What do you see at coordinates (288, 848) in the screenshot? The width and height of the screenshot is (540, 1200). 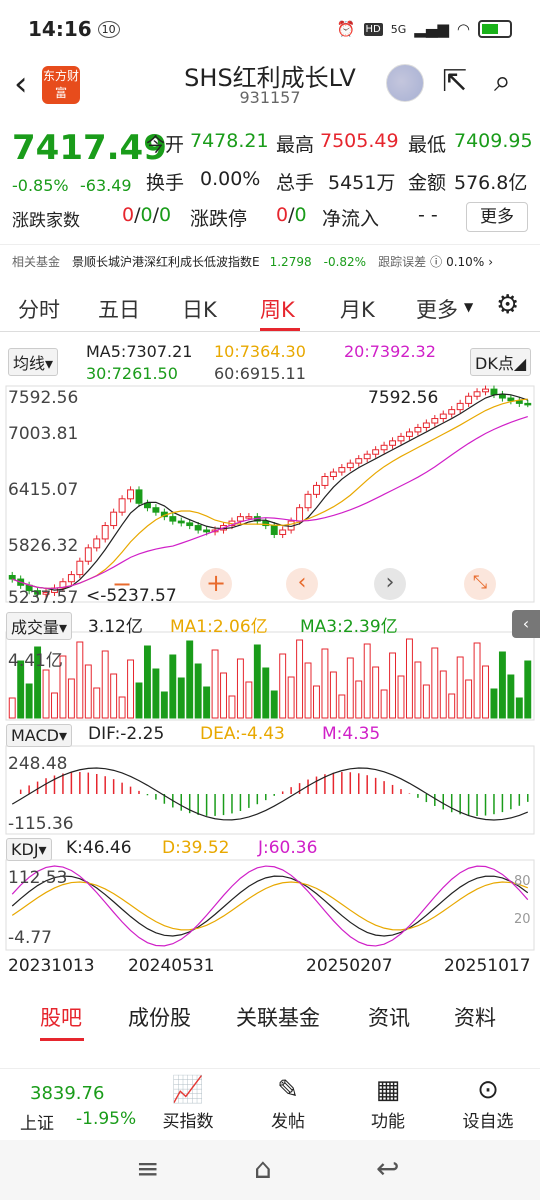 I see `kdj-j: J:60.36` at bounding box center [288, 848].